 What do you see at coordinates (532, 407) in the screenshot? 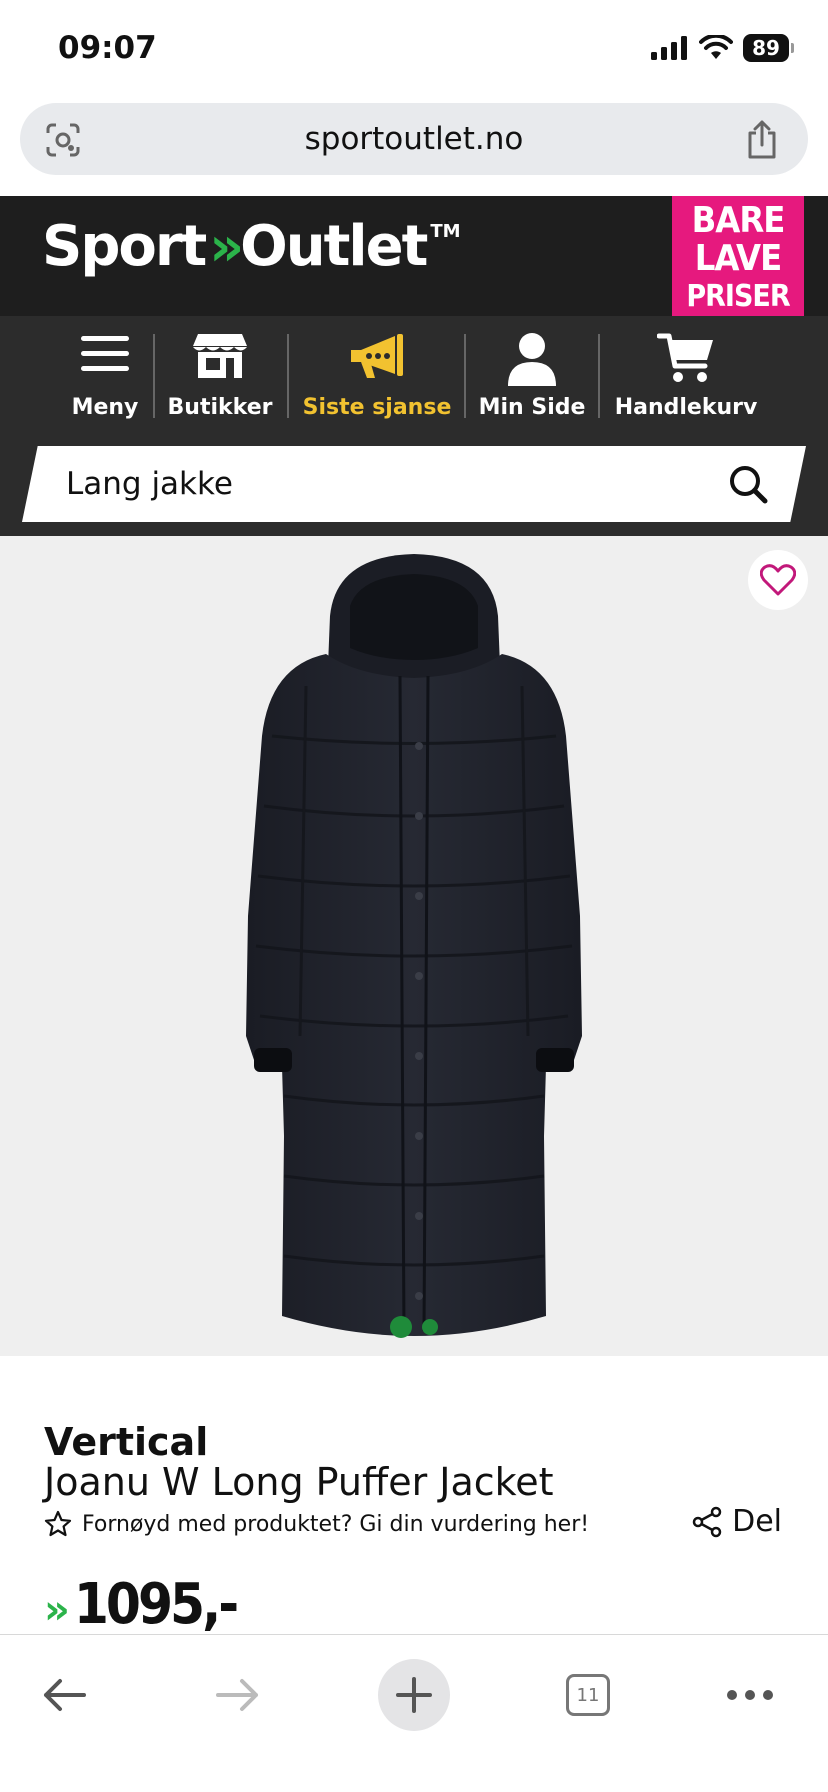
I see `nav-label-my-page: Min Side` at bounding box center [532, 407].